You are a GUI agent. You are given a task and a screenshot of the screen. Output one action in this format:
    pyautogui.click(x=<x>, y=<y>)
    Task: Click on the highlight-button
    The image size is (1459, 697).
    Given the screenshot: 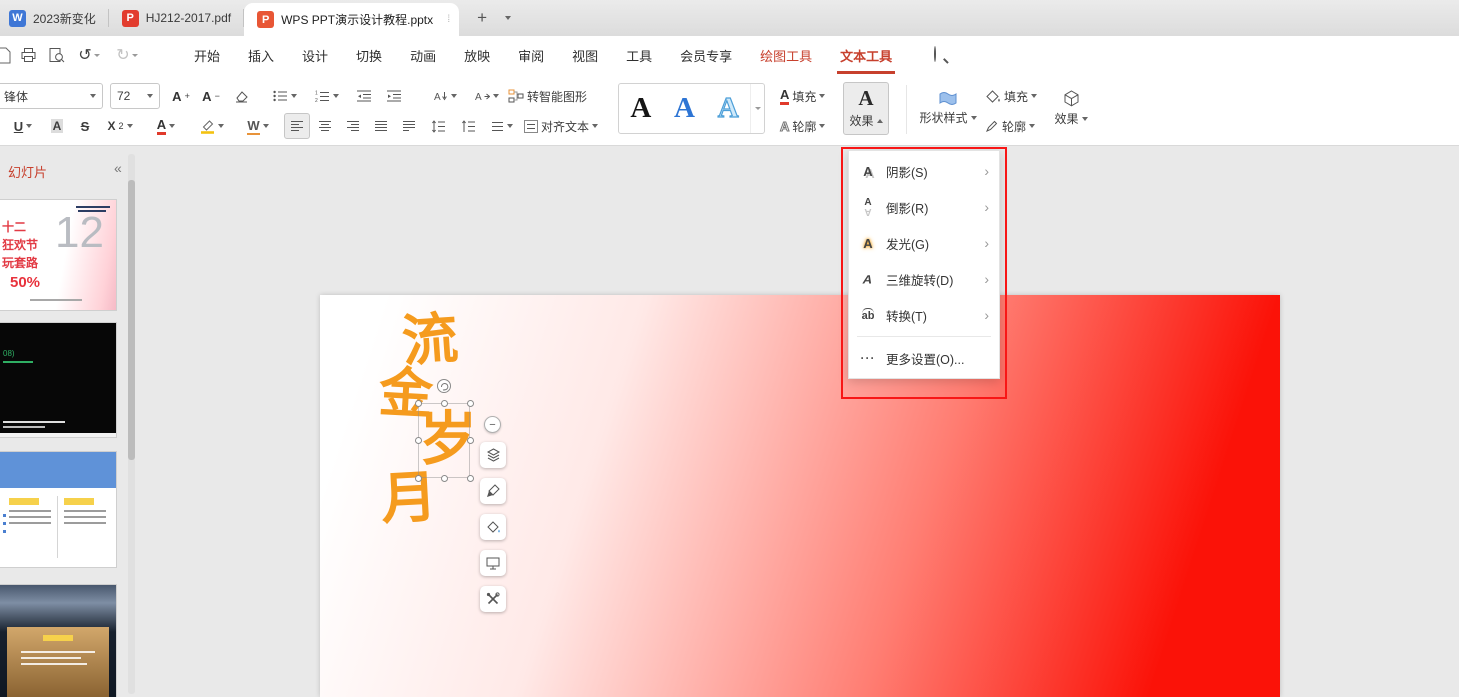 What is the action you would take?
    pyautogui.click(x=212, y=126)
    